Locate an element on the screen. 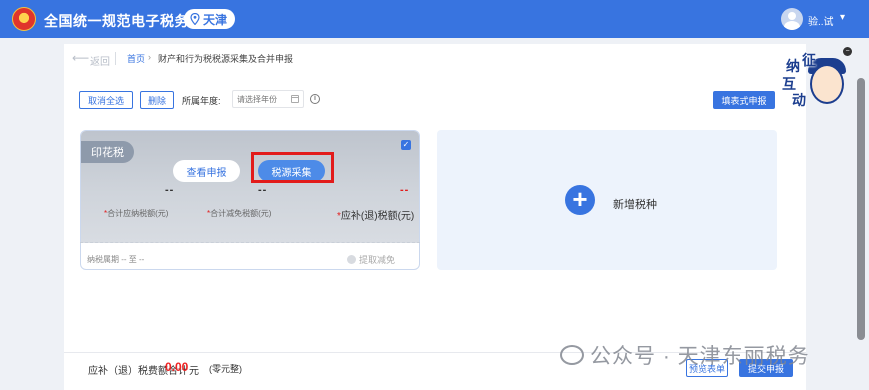 This screenshot has width=869, height=390. view-declaration-button: 查看申报 is located at coordinates (206, 171).